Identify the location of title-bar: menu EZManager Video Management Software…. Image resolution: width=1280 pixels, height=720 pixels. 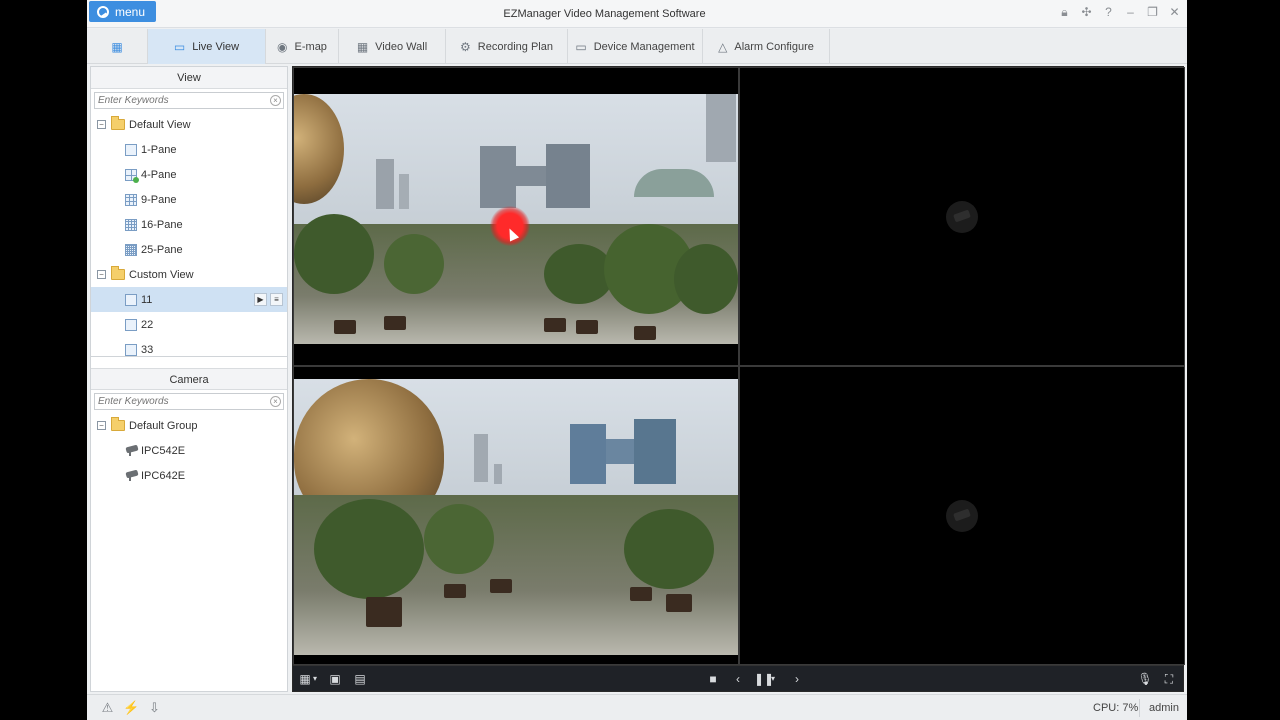
(637, 14).